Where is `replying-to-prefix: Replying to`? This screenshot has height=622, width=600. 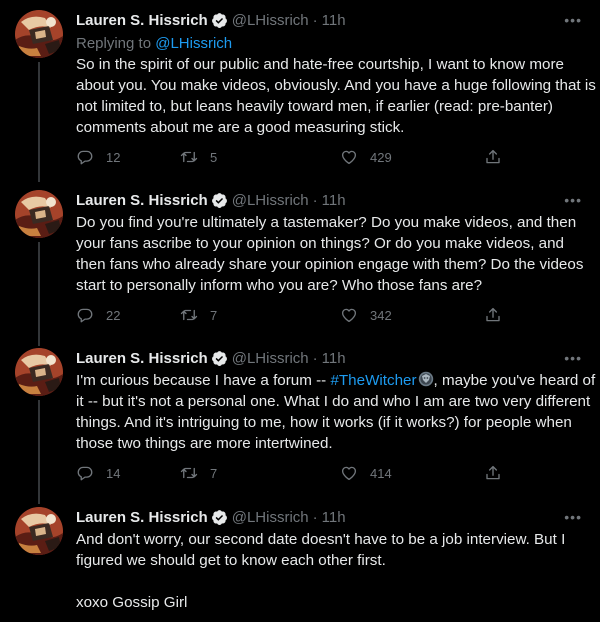 replying-to-prefix: Replying to is located at coordinates (116, 43).